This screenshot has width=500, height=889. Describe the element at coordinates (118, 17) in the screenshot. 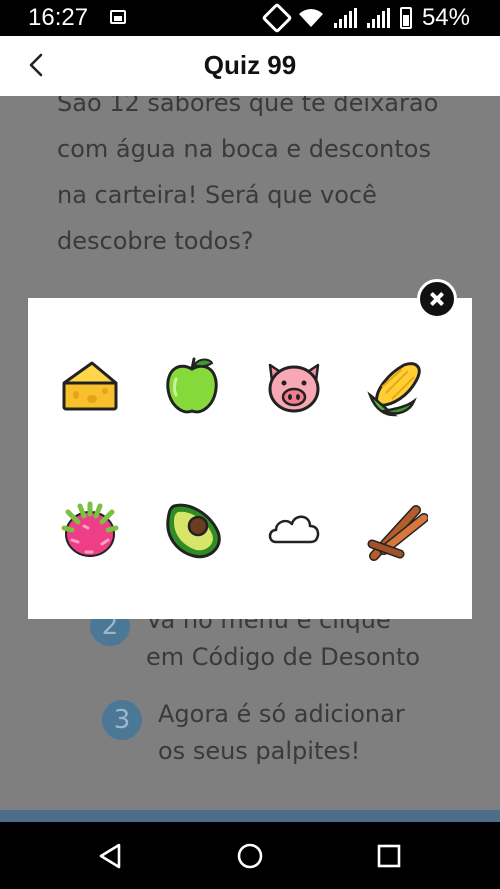

I see `image-notification-icon` at that location.